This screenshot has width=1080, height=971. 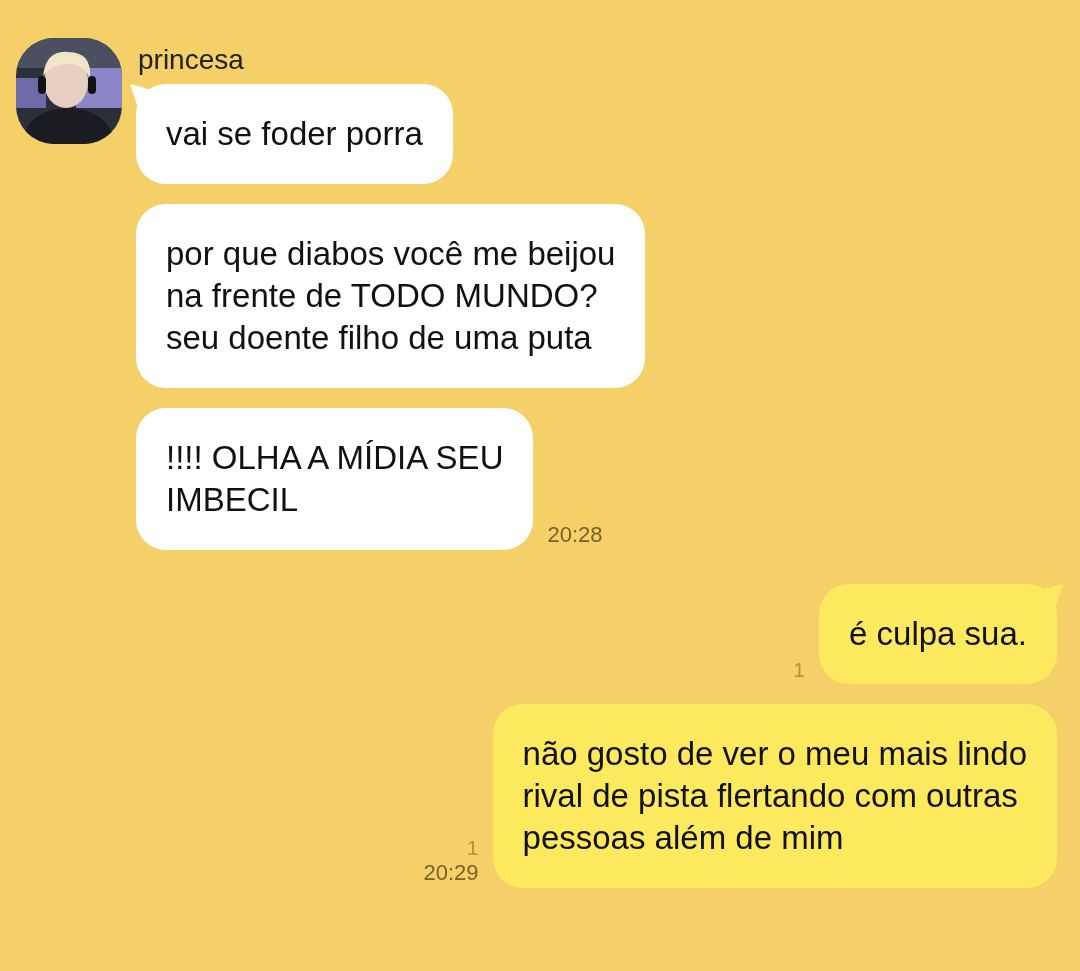 I want to click on sender-name: princesa, so click(x=191, y=60).